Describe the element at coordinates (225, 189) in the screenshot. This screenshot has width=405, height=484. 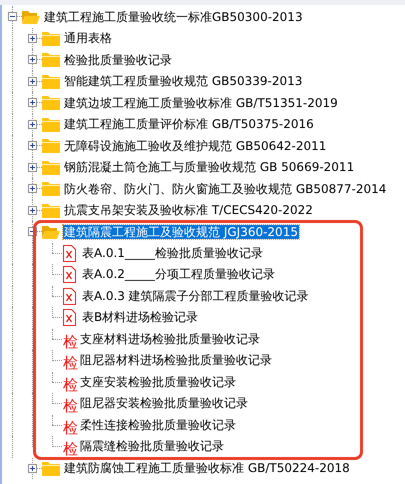
I see `tree-item-label: 防火卷帘、防火门、防火窗施工及验收规范 GB50877-2014` at that location.